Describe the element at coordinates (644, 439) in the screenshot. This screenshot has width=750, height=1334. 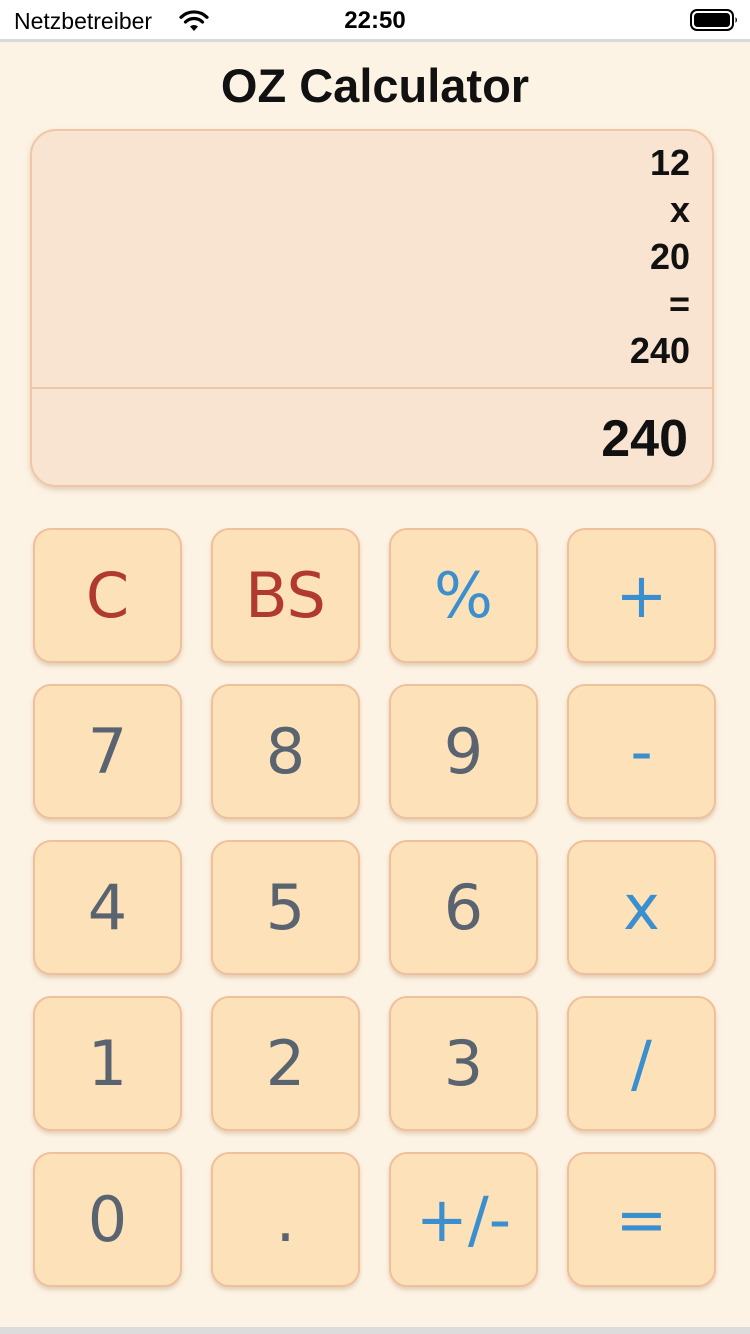
I see `result-value: 240` at that location.